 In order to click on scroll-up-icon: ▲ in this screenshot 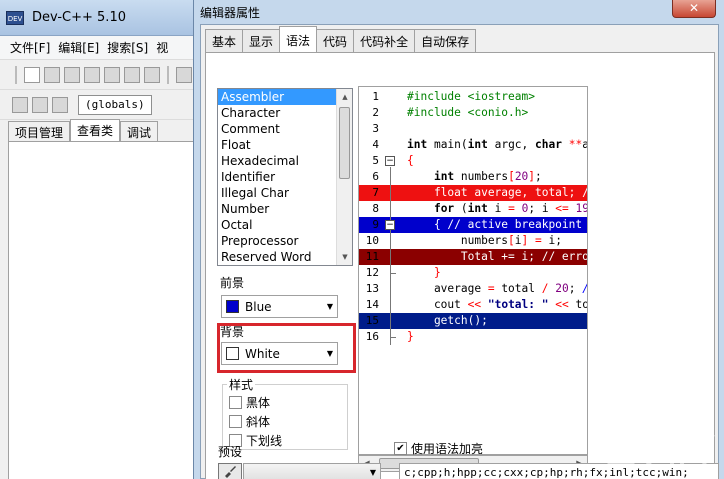, I will do `click(344, 97)`.